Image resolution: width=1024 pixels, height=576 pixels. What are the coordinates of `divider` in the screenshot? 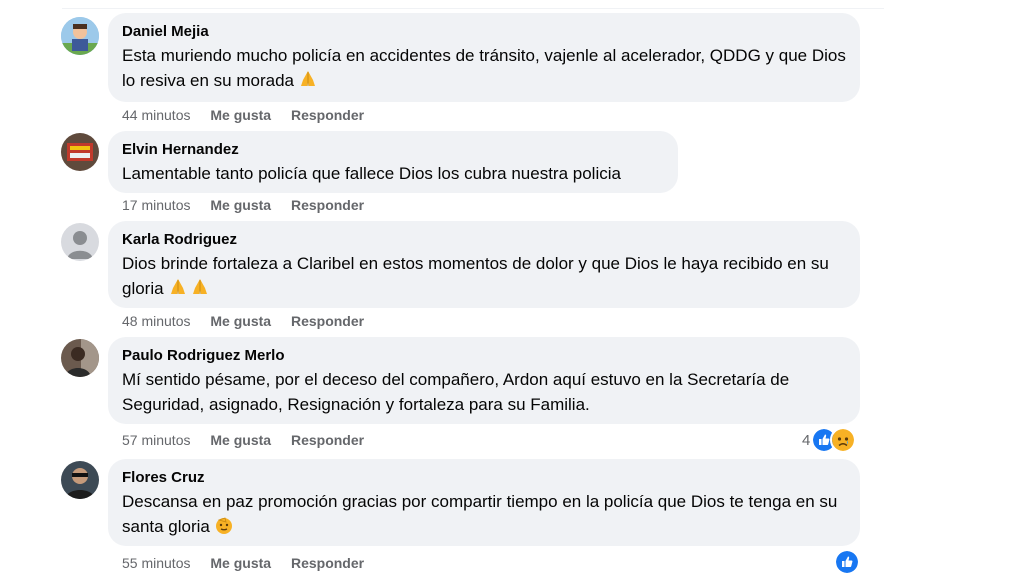 It's located at (473, 8).